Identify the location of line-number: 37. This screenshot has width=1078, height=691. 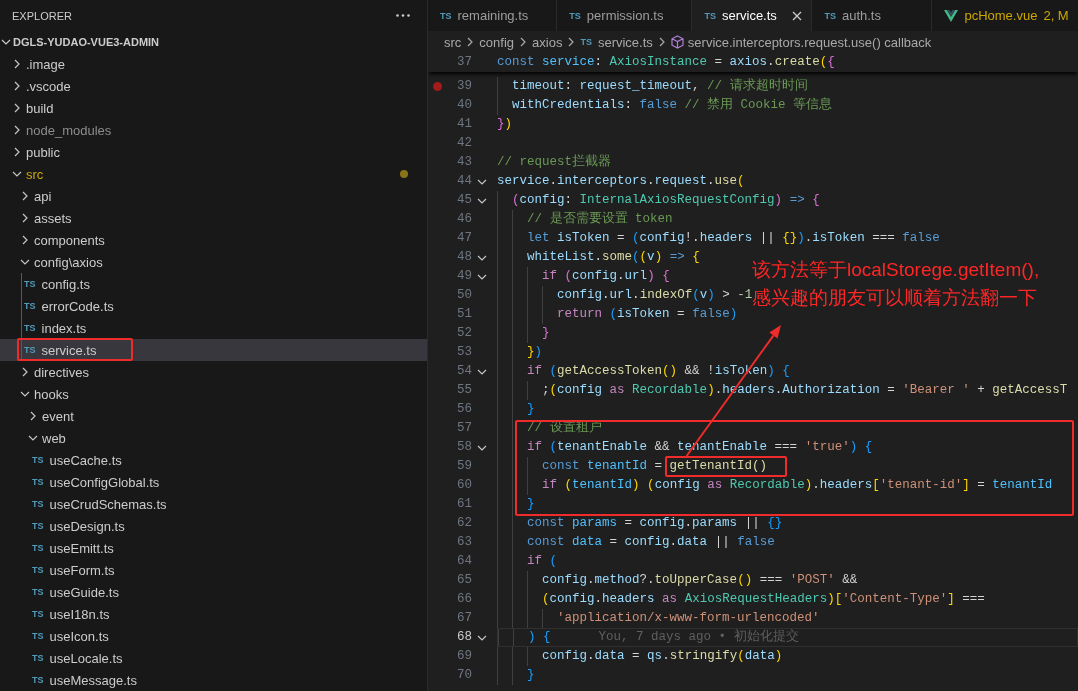
(464, 62).